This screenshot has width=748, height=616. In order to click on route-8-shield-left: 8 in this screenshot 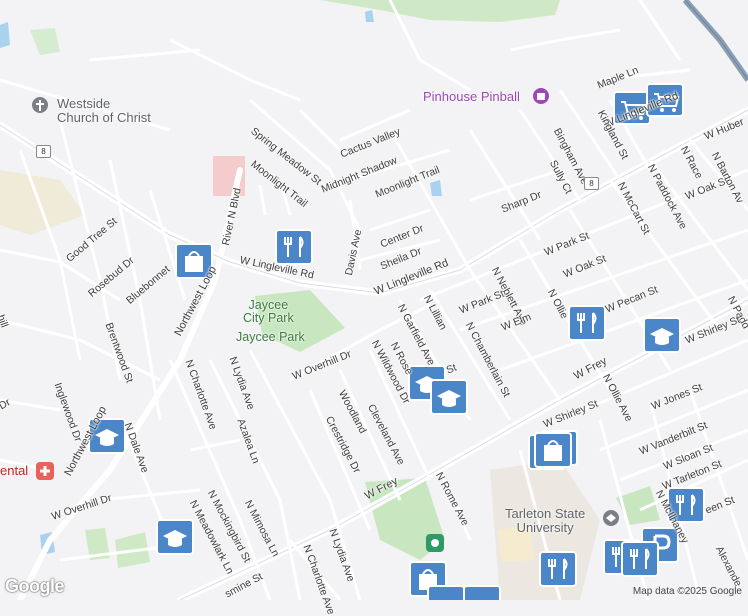, I will do `click(43, 151)`.